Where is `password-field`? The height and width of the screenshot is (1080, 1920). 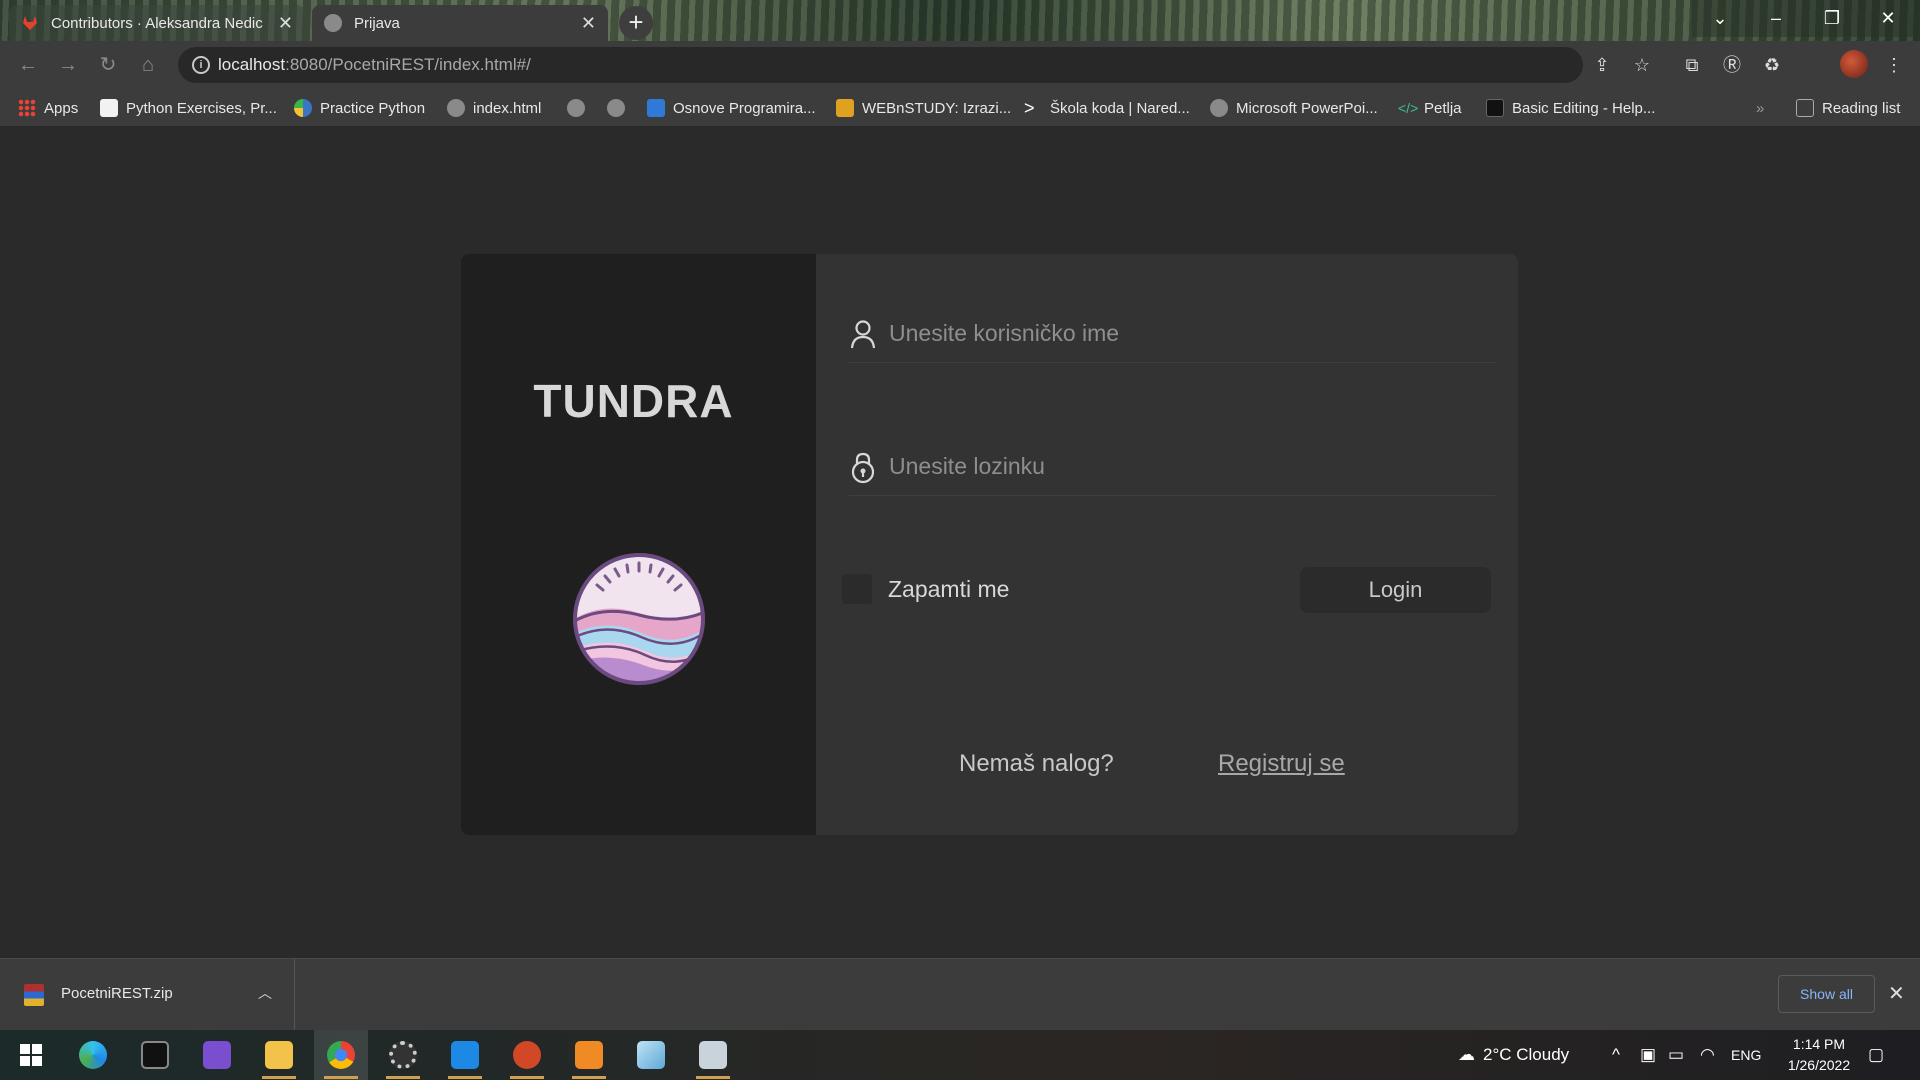
password-field is located at coordinates (1172, 466).